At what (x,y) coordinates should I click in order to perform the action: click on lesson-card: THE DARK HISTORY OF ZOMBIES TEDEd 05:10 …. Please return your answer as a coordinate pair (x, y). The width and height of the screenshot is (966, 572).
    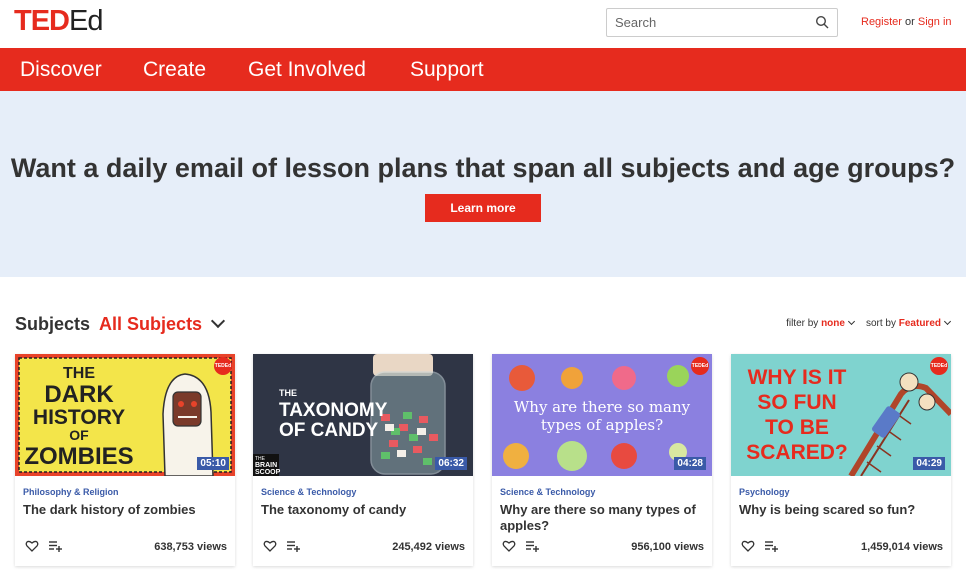
    Looking at the image, I should click on (125, 460).